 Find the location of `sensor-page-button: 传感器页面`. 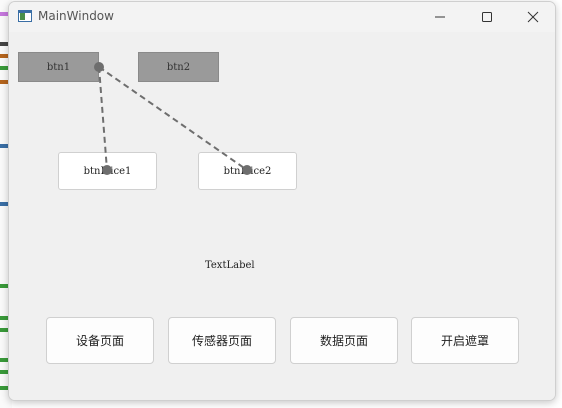

sensor-page-button: 传感器页面 is located at coordinates (222, 340).